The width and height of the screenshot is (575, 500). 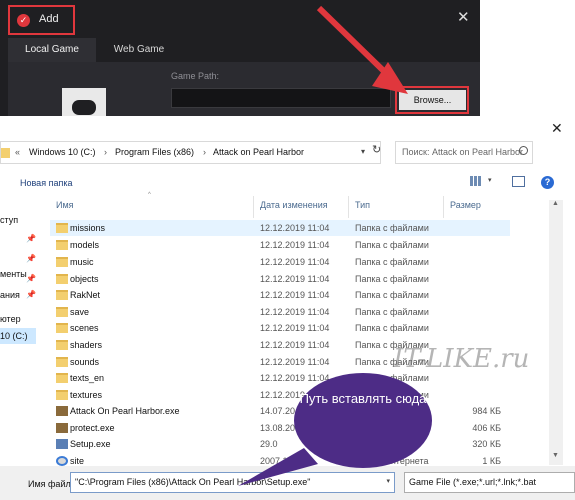 I want to click on file-type-value: Game File (*.exe;*.url;*.lnk;*.bat, so click(x=473, y=482).